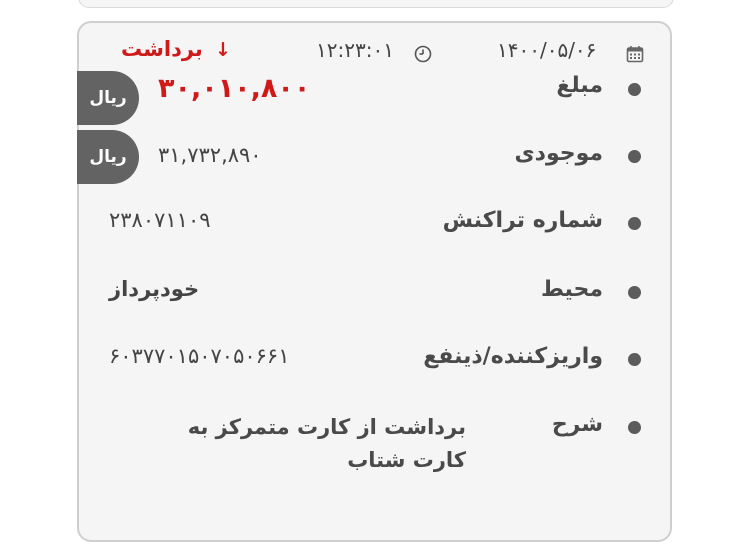 This screenshot has width=750, height=554. Describe the element at coordinates (210, 155) in the screenshot. I see `balance-value: ۳۱,۷۳۲,۸۹۰` at that location.